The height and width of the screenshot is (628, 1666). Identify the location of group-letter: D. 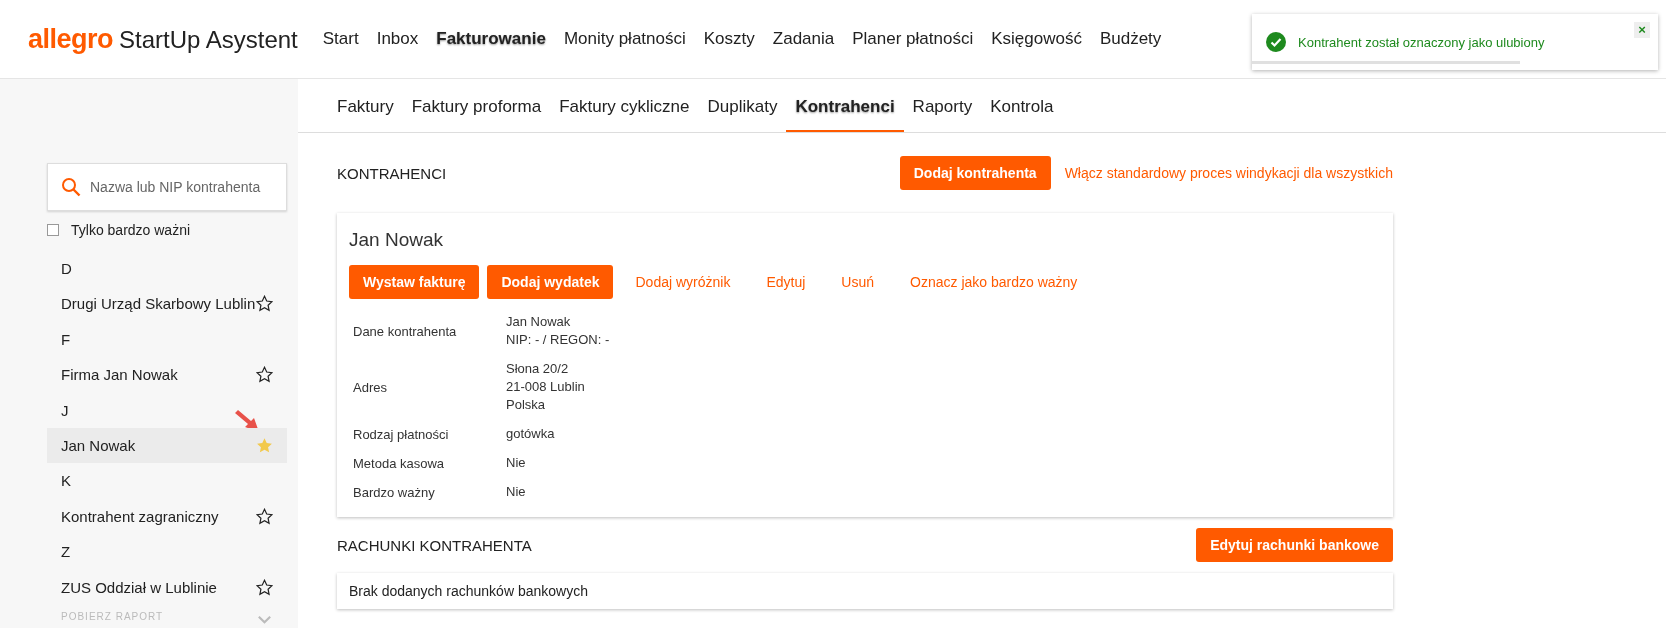
(66, 268).